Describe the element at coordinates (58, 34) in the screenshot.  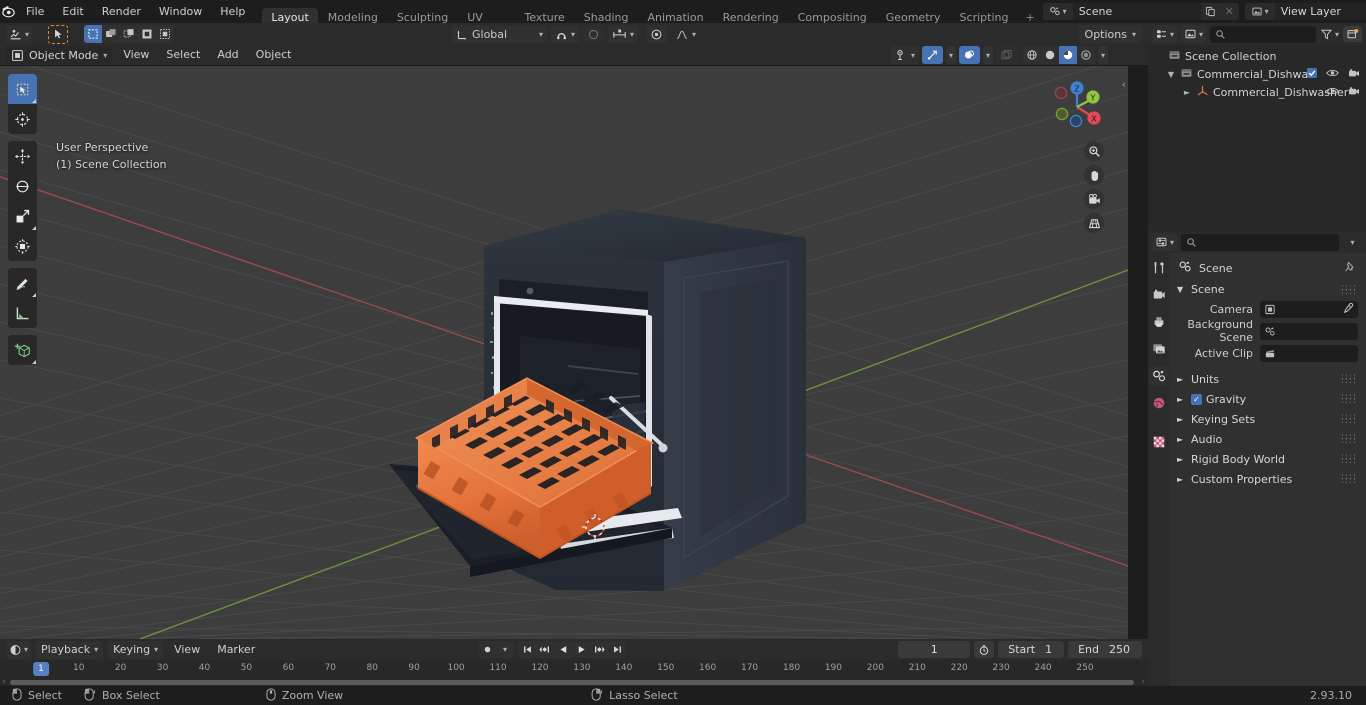
I see `active-tool-indicator` at that location.